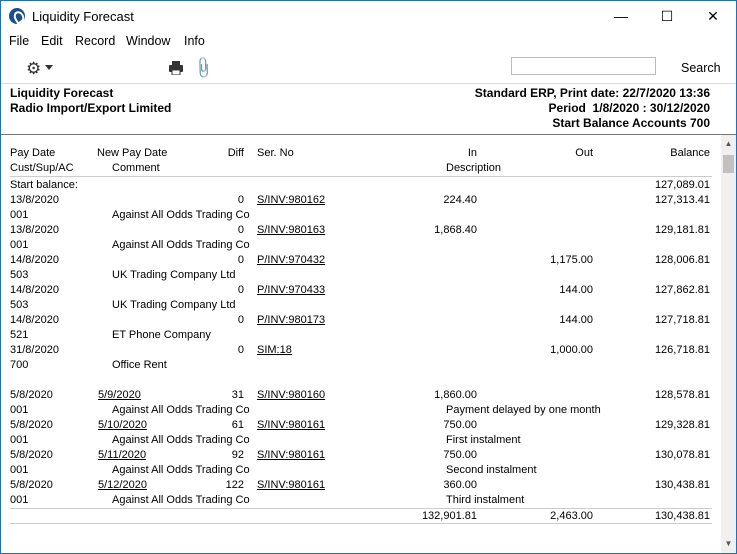 This screenshot has height=554, width=737. I want to click on row-balance: 127,862.81, so click(682, 290).